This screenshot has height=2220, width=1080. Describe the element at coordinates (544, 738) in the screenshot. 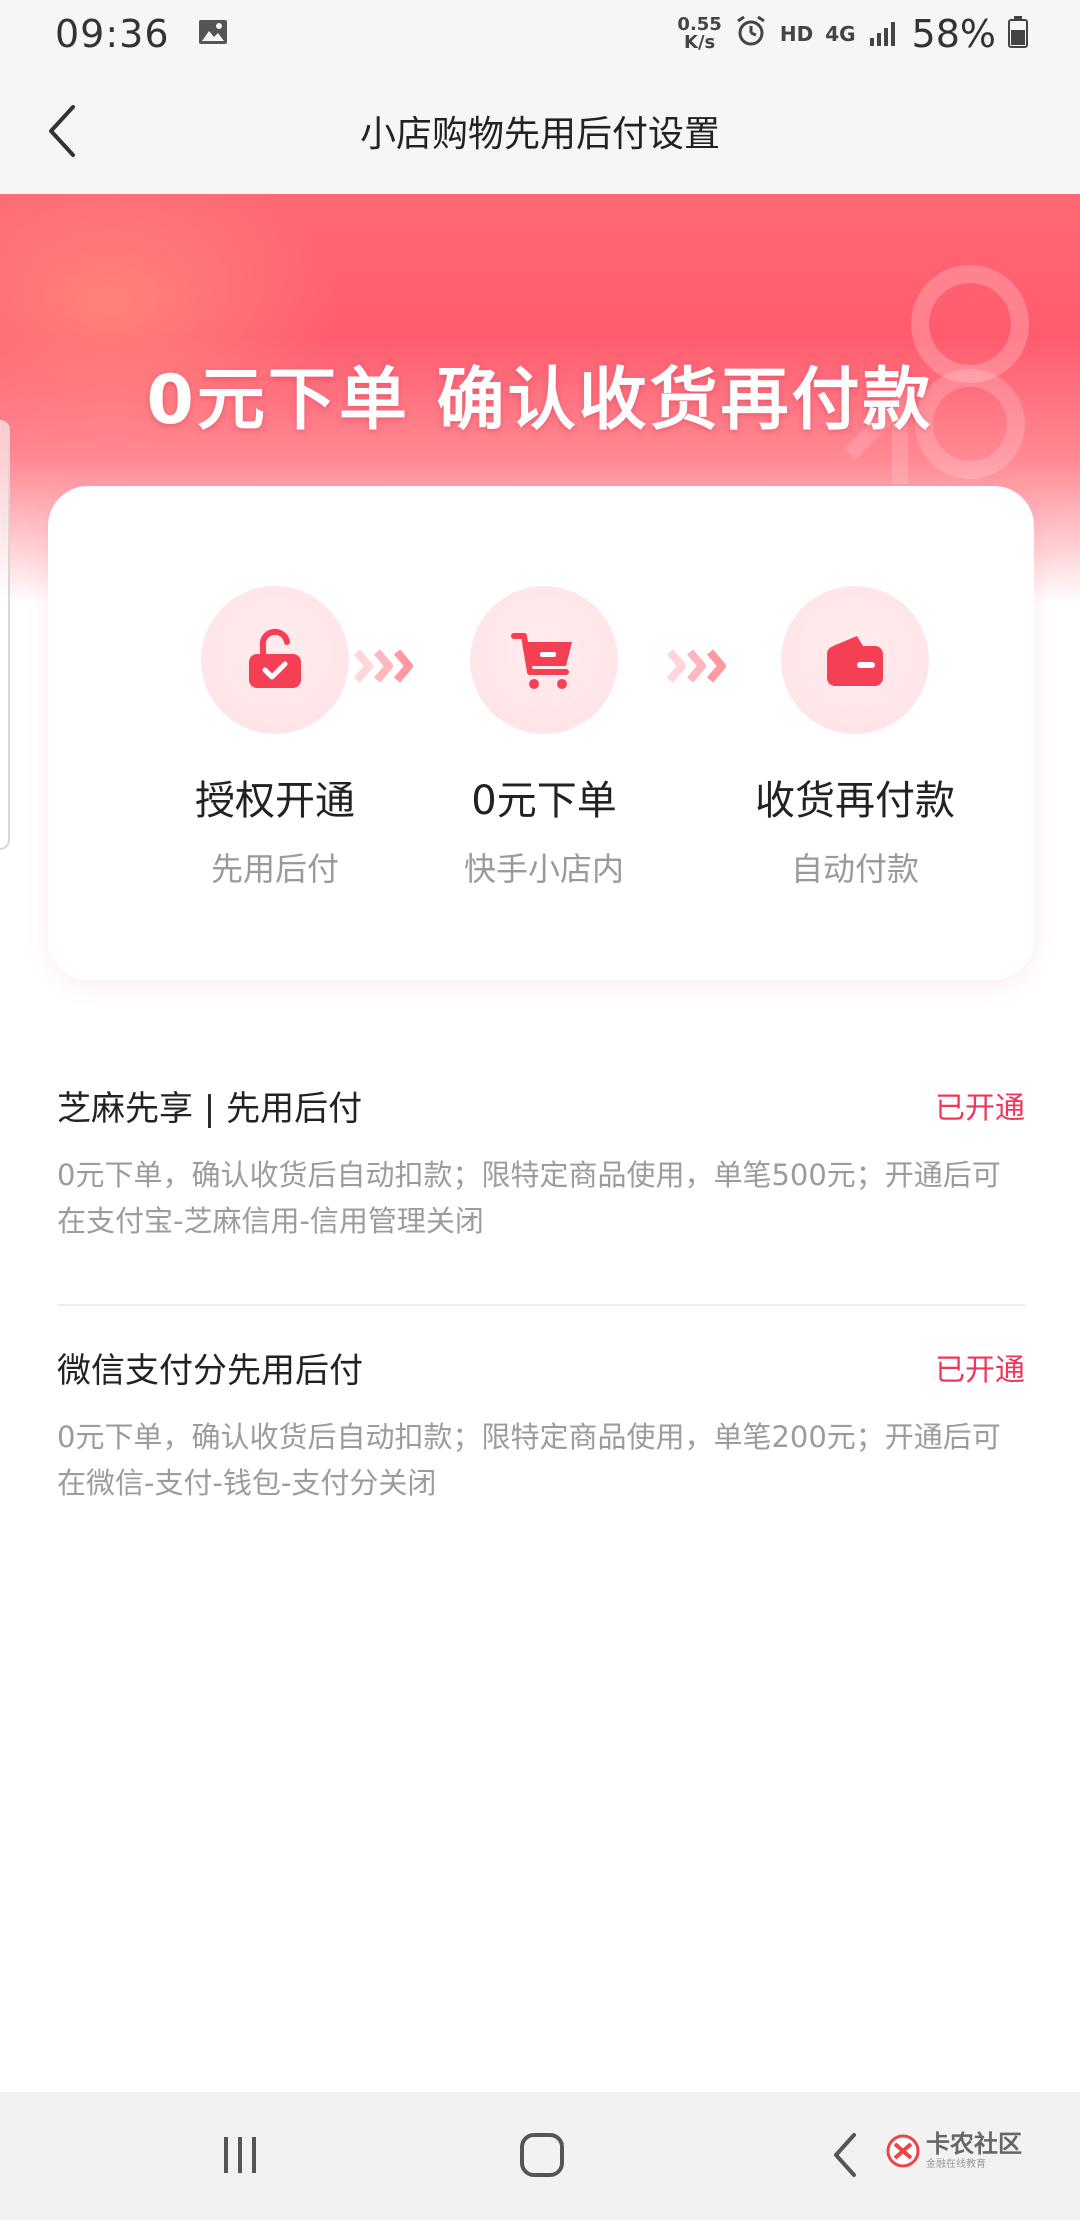

I see `step-zero-order: 0元下单 快手小店内` at that location.